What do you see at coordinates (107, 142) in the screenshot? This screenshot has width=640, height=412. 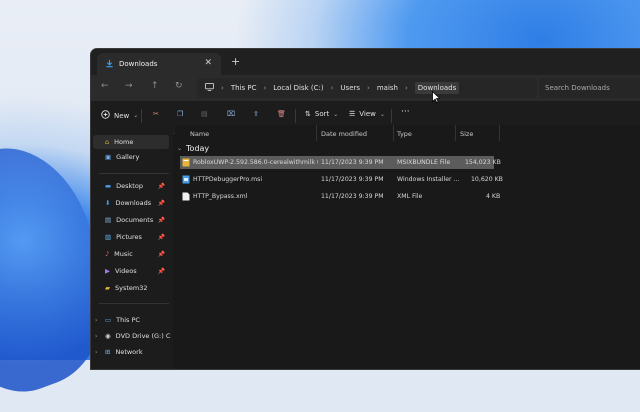 I see `home-icon: ⌂` at bounding box center [107, 142].